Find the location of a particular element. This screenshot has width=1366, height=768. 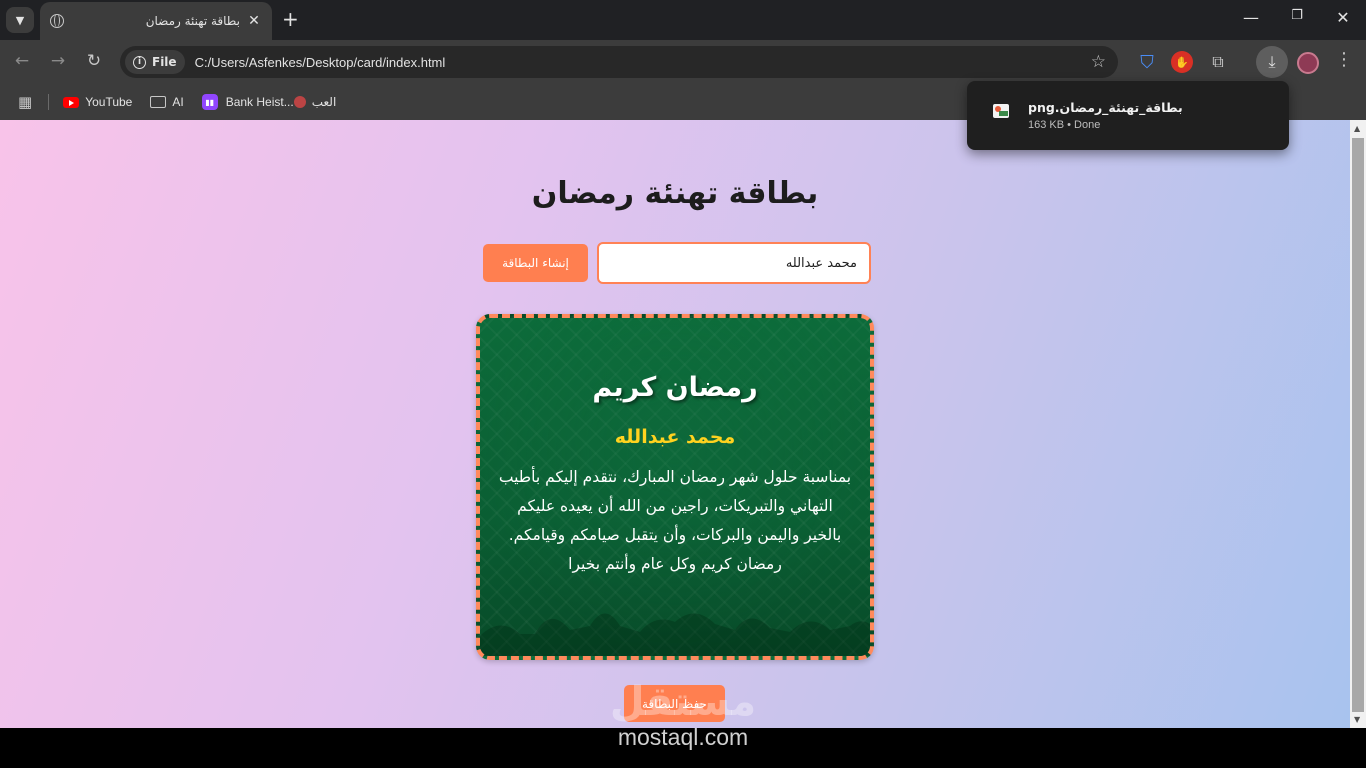

close-tab-icon: ✕ is located at coordinates (254, 21).